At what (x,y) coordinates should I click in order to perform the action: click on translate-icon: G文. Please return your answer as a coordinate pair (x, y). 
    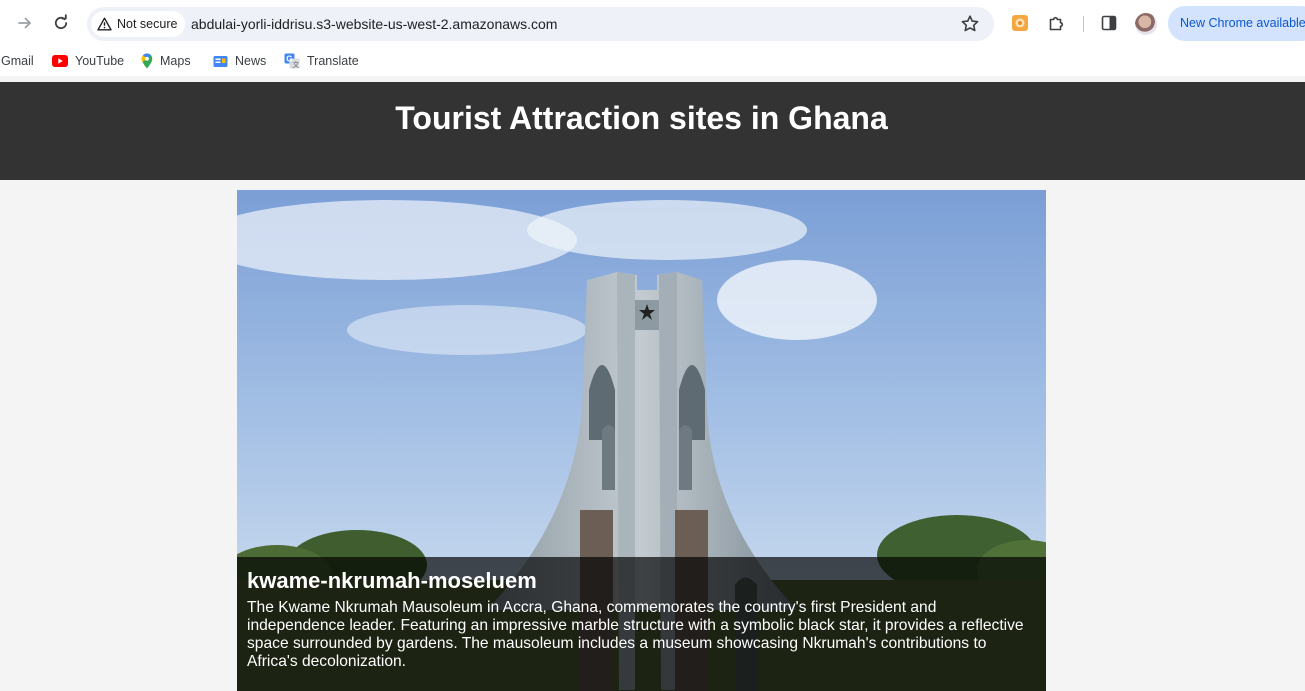
    Looking at the image, I should click on (292, 61).